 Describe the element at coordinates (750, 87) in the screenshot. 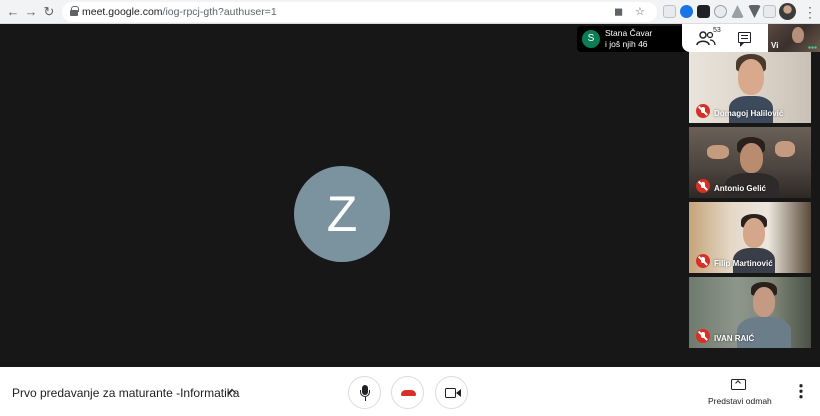

I see `participant-tile: Domagoj Halilović` at that location.